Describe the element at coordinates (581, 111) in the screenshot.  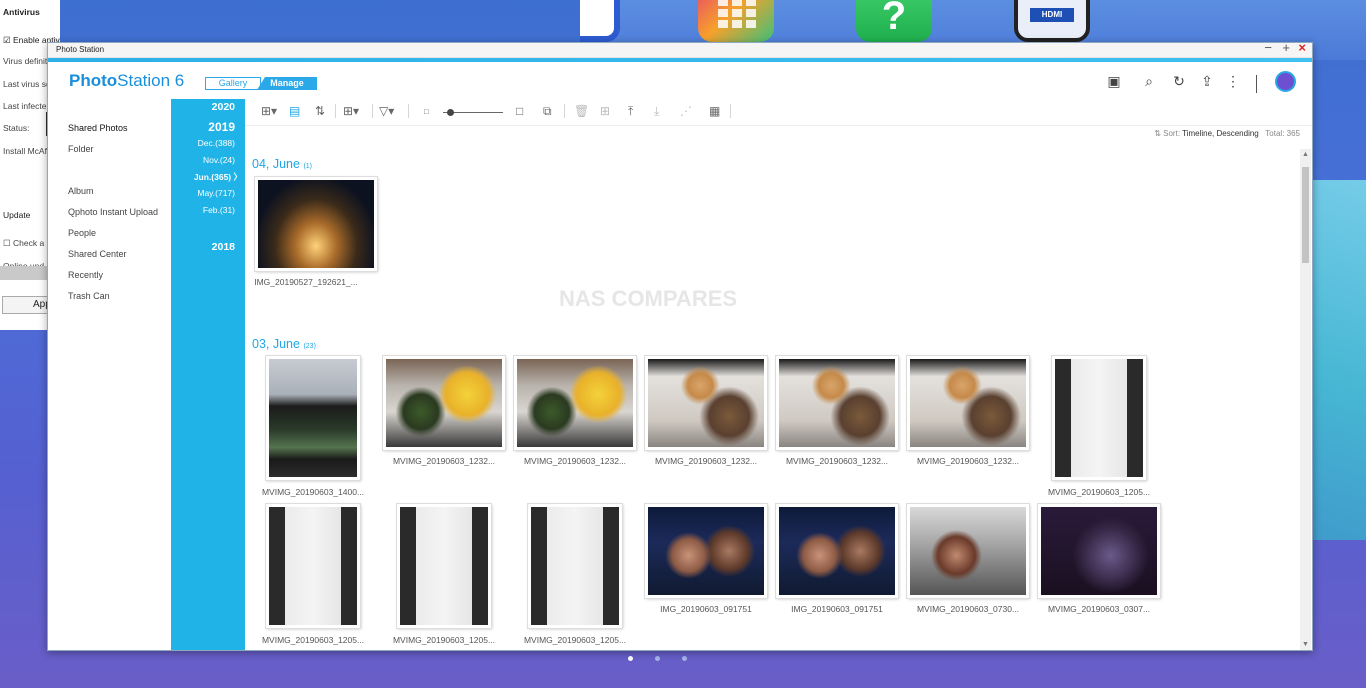
I see `delete-icon: 🗑` at that location.